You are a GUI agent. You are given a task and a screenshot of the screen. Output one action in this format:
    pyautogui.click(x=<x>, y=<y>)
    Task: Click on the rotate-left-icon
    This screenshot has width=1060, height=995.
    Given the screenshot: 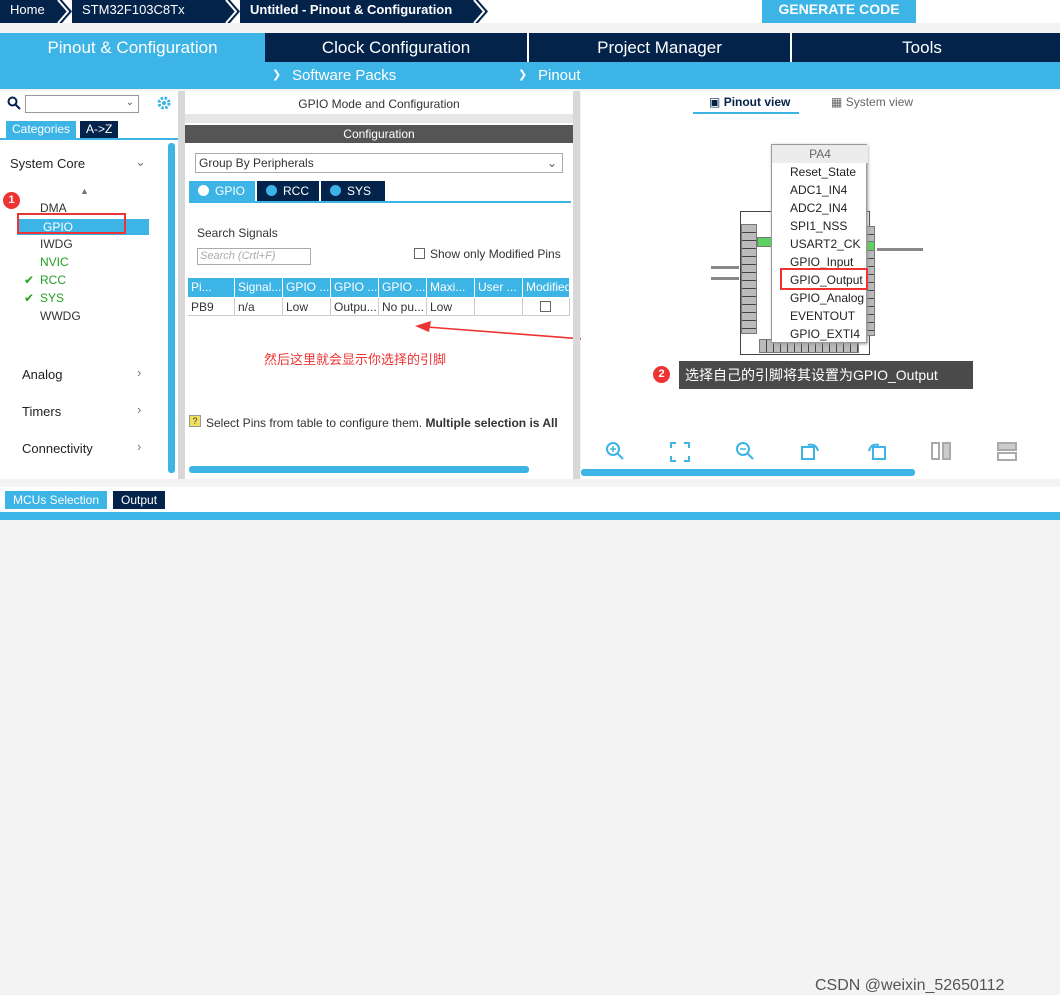 What is the action you would take?
    pyautogui.click(x=876, y=451)
    